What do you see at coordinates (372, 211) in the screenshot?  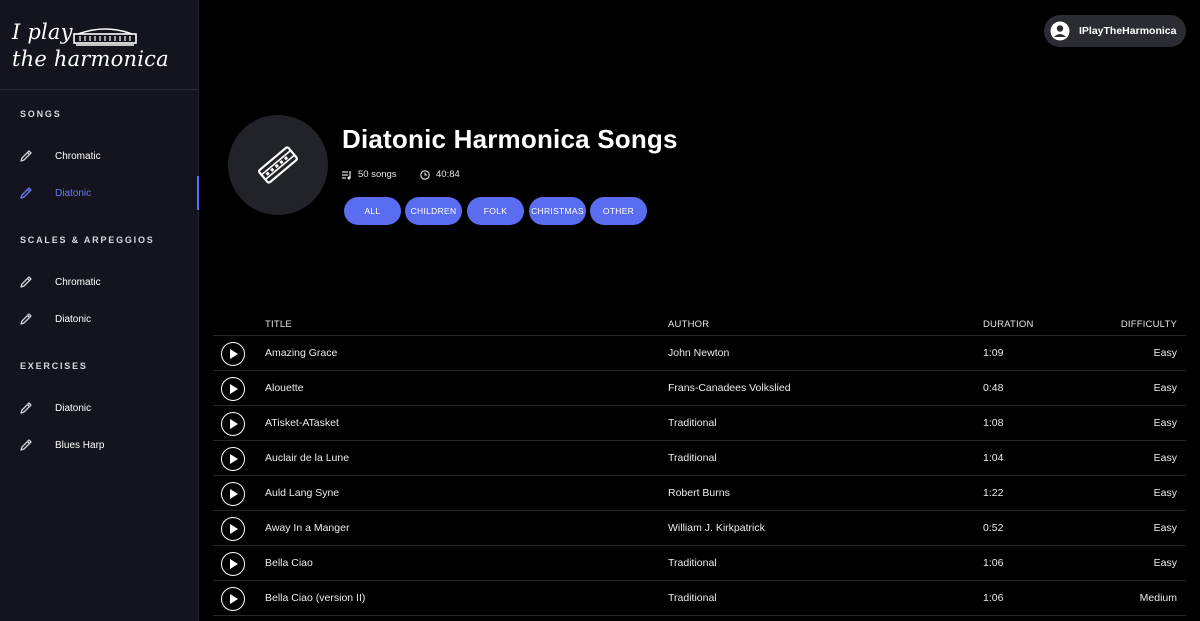 I see `filter-all-button: ALL` at bounding box center [372, 211].